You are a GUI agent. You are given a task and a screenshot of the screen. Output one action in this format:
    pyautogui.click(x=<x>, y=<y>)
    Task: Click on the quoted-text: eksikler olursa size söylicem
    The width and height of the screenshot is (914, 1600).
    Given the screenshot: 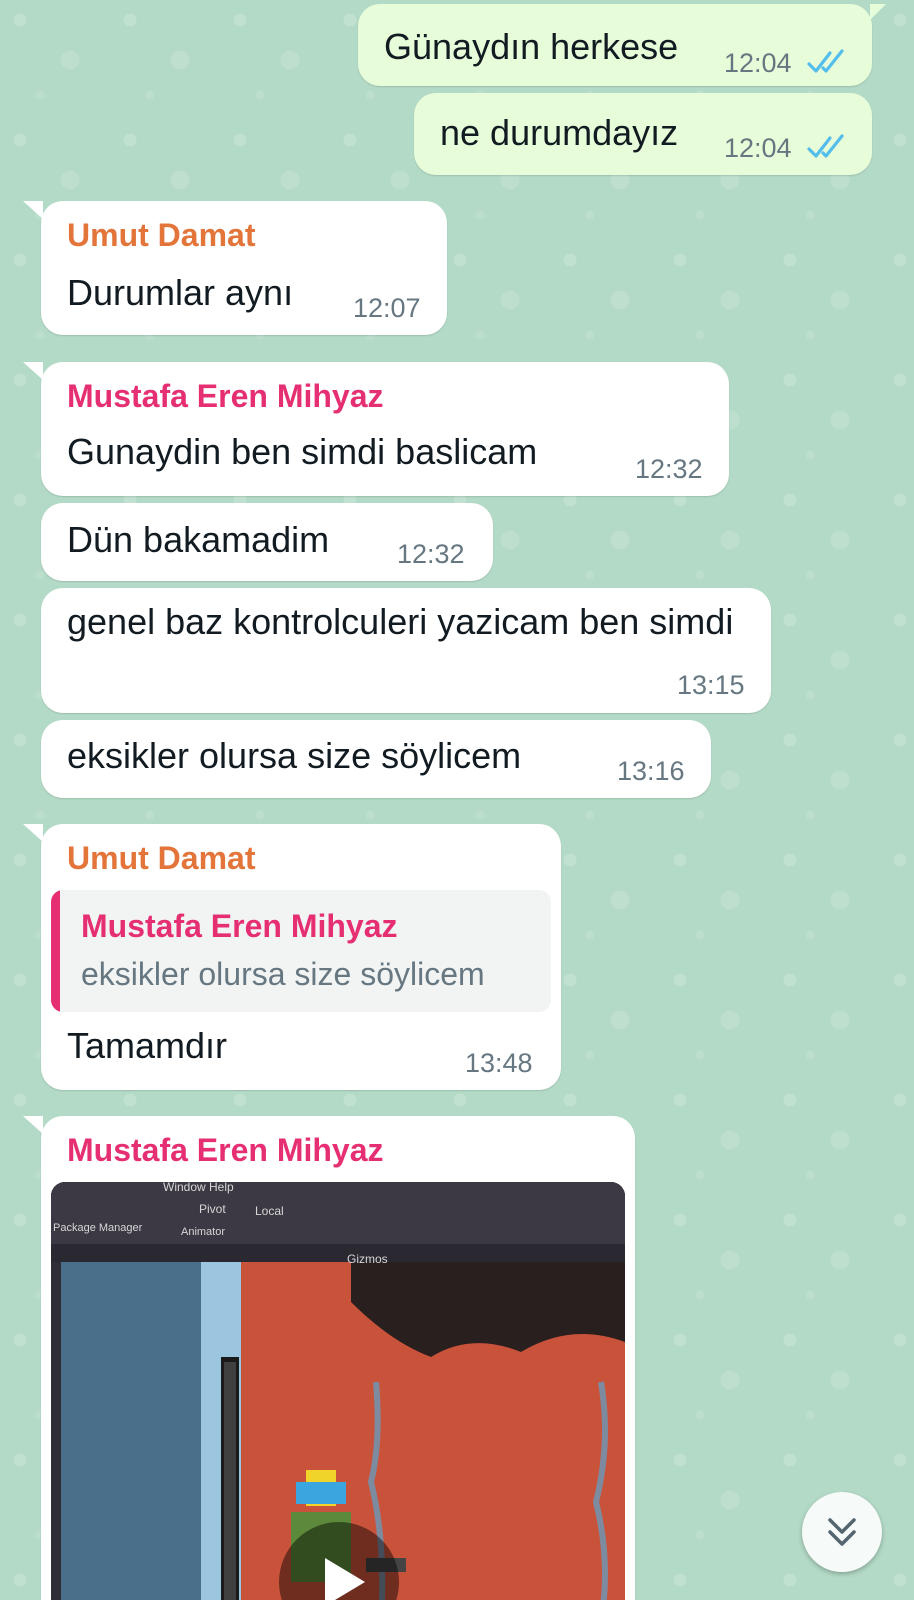 What is the action you would take?
    pyautogui.click(x=283, y=974)
    